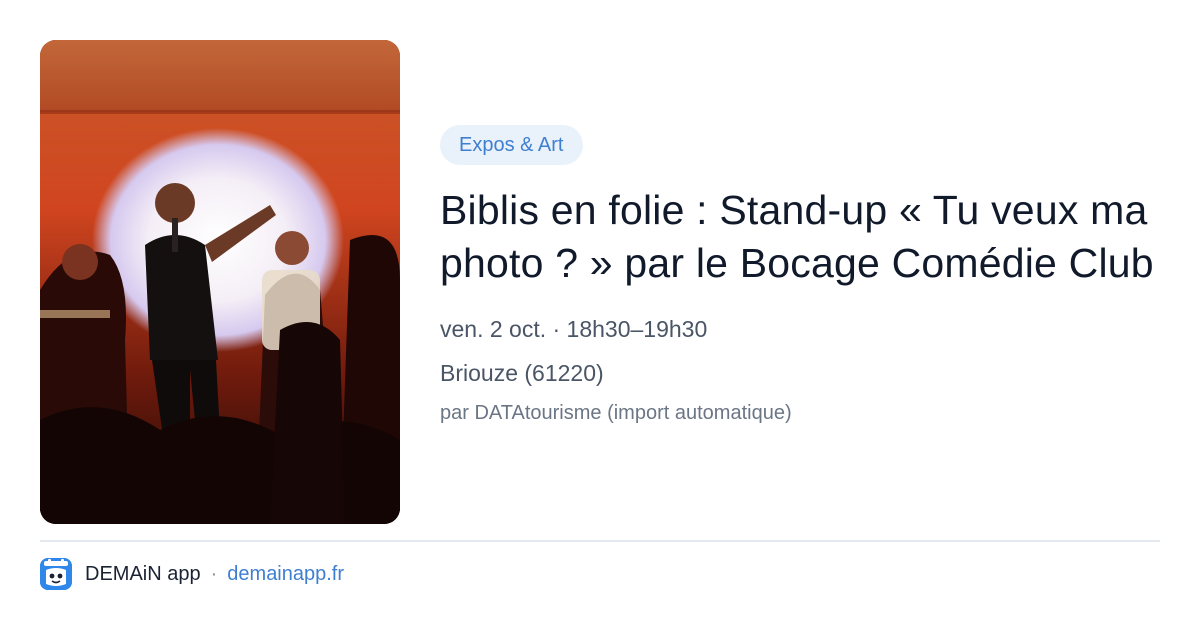  What do you see at coordinates (600, 541) in the screenshot?
I see `footer-divider` at bounding box center [600, 541].